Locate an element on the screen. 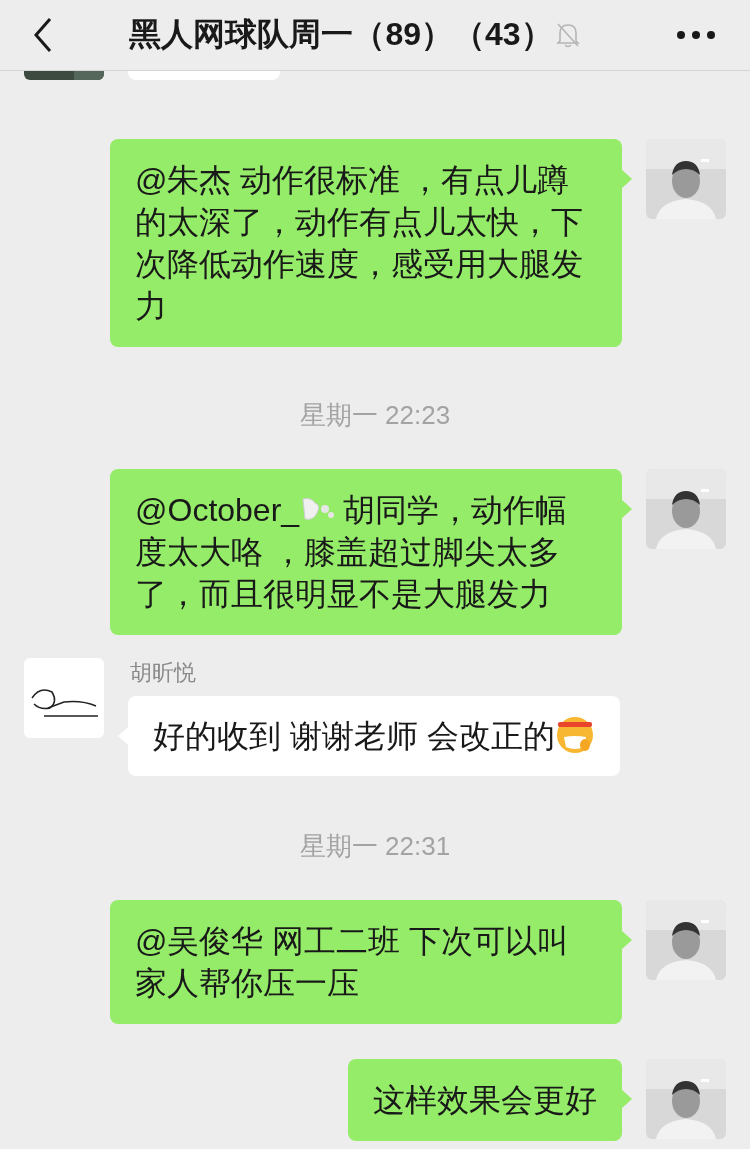 The height and width of the screenshot is (1149, 750). message-text: @朱杰 动作很标准 ，有点儿蹲的太深了，动作有点儿太快，下次降低动作速度，感受用大腿发力 is located at coordinates (359, 243).